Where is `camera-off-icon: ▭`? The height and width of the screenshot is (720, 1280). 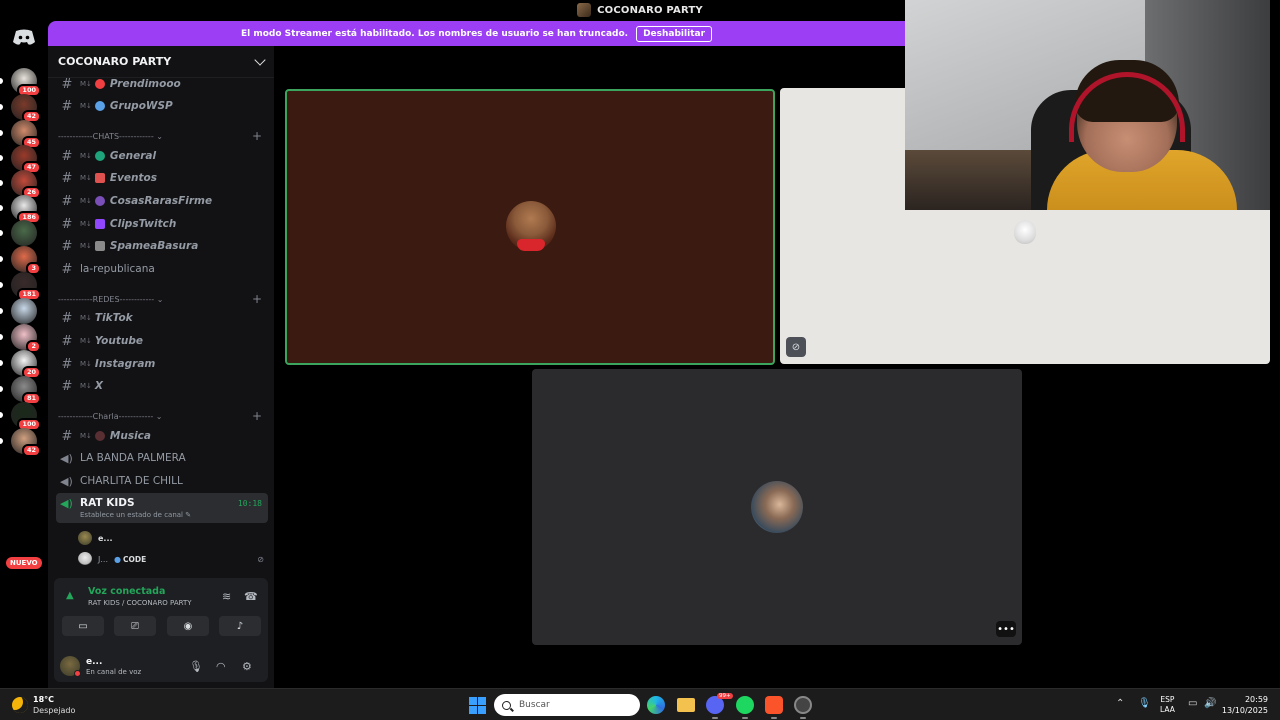
camera-off-icon: ▭ is located at coordinates (83, 626).